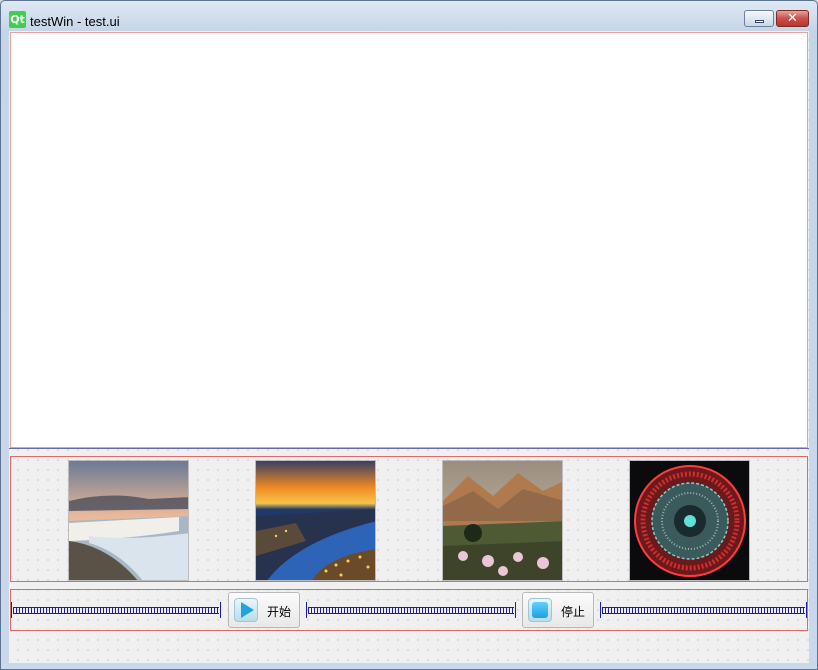 This screenshot has height=670, width=818. Describe the element at coordinates (540, 610) in the screenshot. I see `stop-icon` at that location.